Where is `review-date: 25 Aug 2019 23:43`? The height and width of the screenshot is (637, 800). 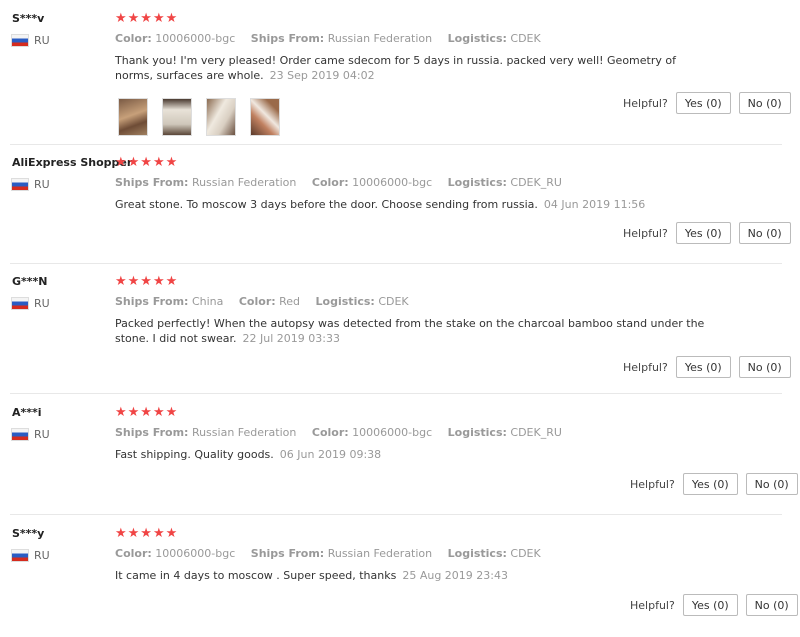
review-date: 25 Aug 2019 23:43 is located at coordinates (455, 575).